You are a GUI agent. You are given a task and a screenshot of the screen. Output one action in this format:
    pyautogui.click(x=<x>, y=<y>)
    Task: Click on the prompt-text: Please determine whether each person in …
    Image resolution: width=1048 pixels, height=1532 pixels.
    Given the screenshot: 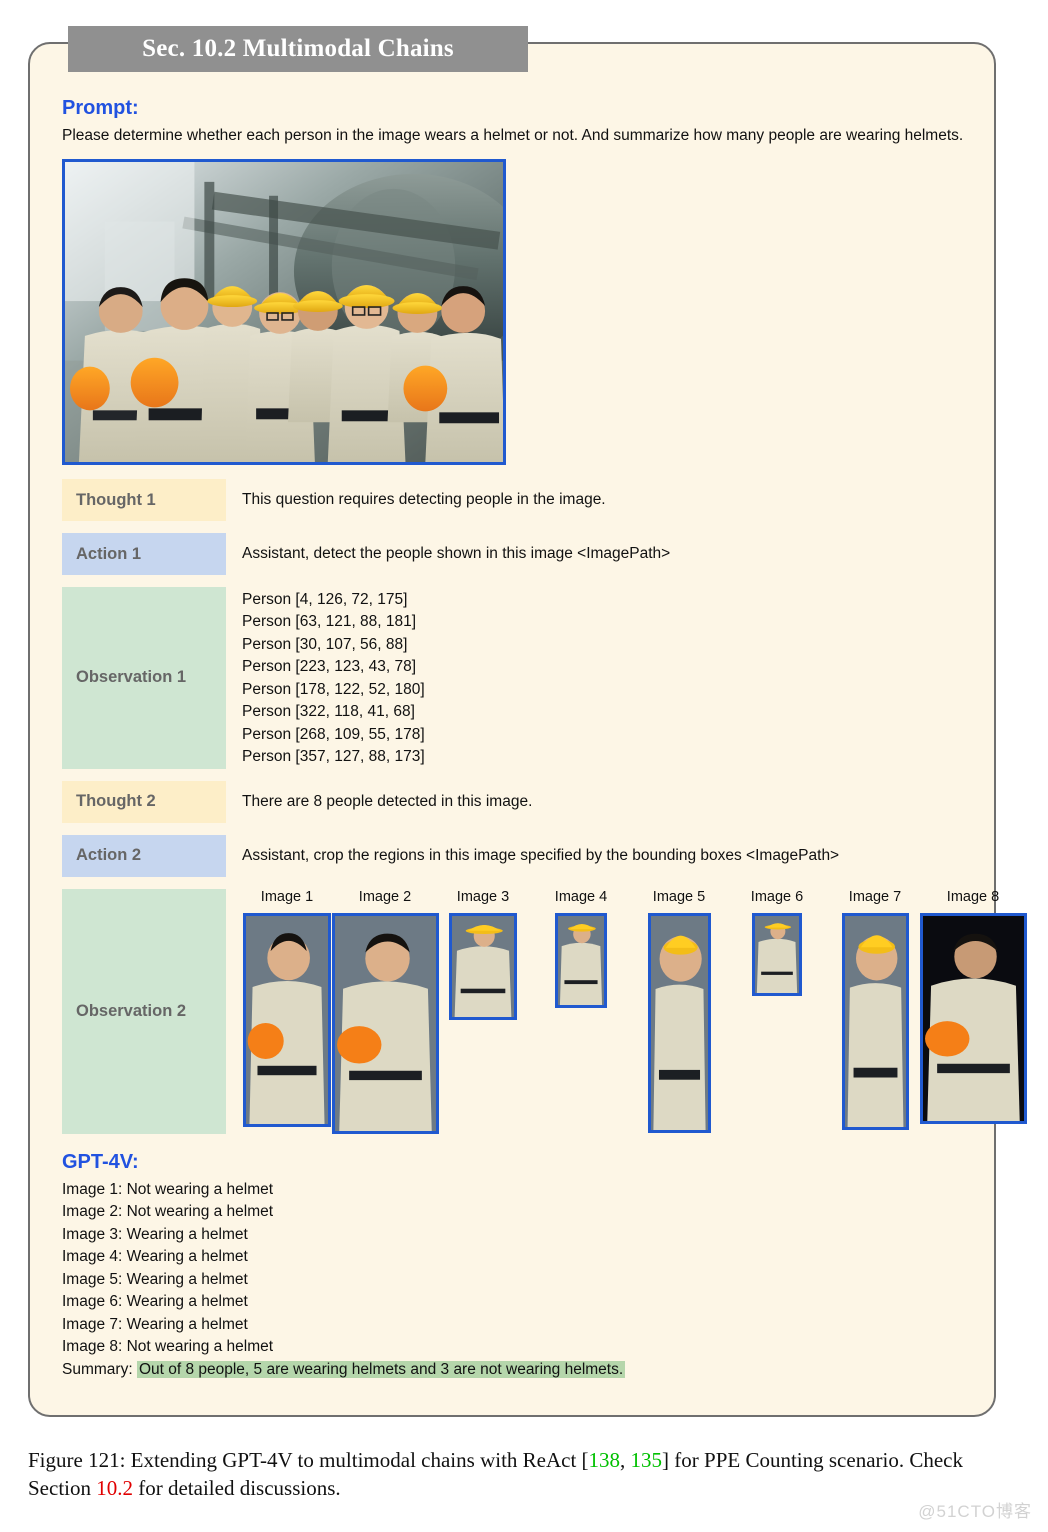 What is the action you would take?
    pyautogui.click(x=513, y=135)
    